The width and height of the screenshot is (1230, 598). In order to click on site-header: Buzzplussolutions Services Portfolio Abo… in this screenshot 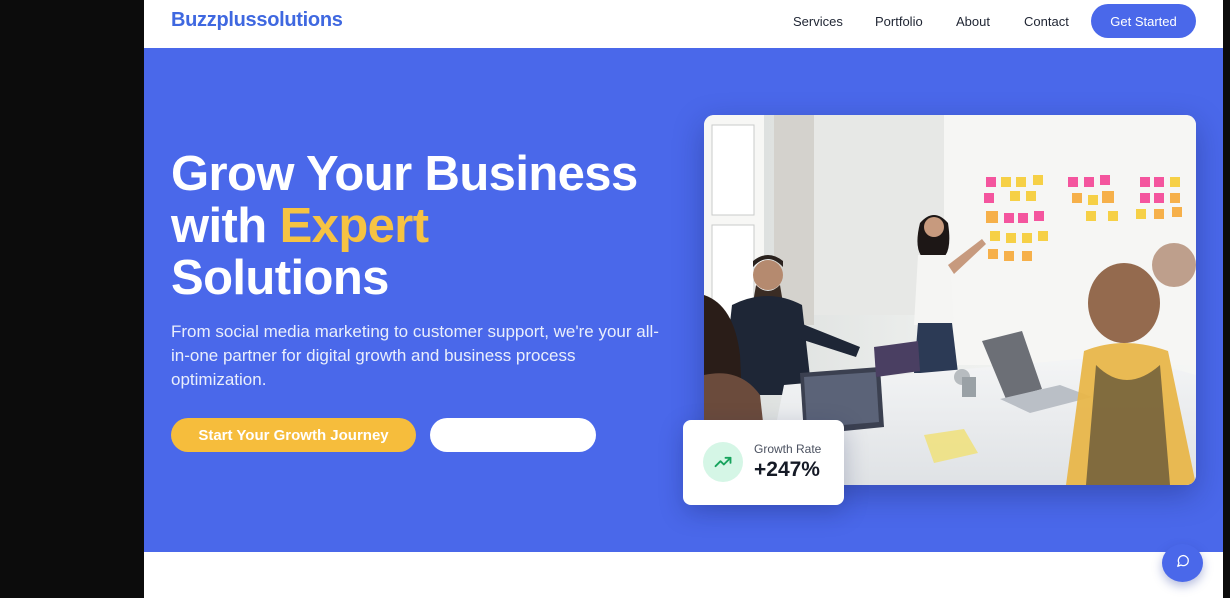, I will do `click(683, 24)`.